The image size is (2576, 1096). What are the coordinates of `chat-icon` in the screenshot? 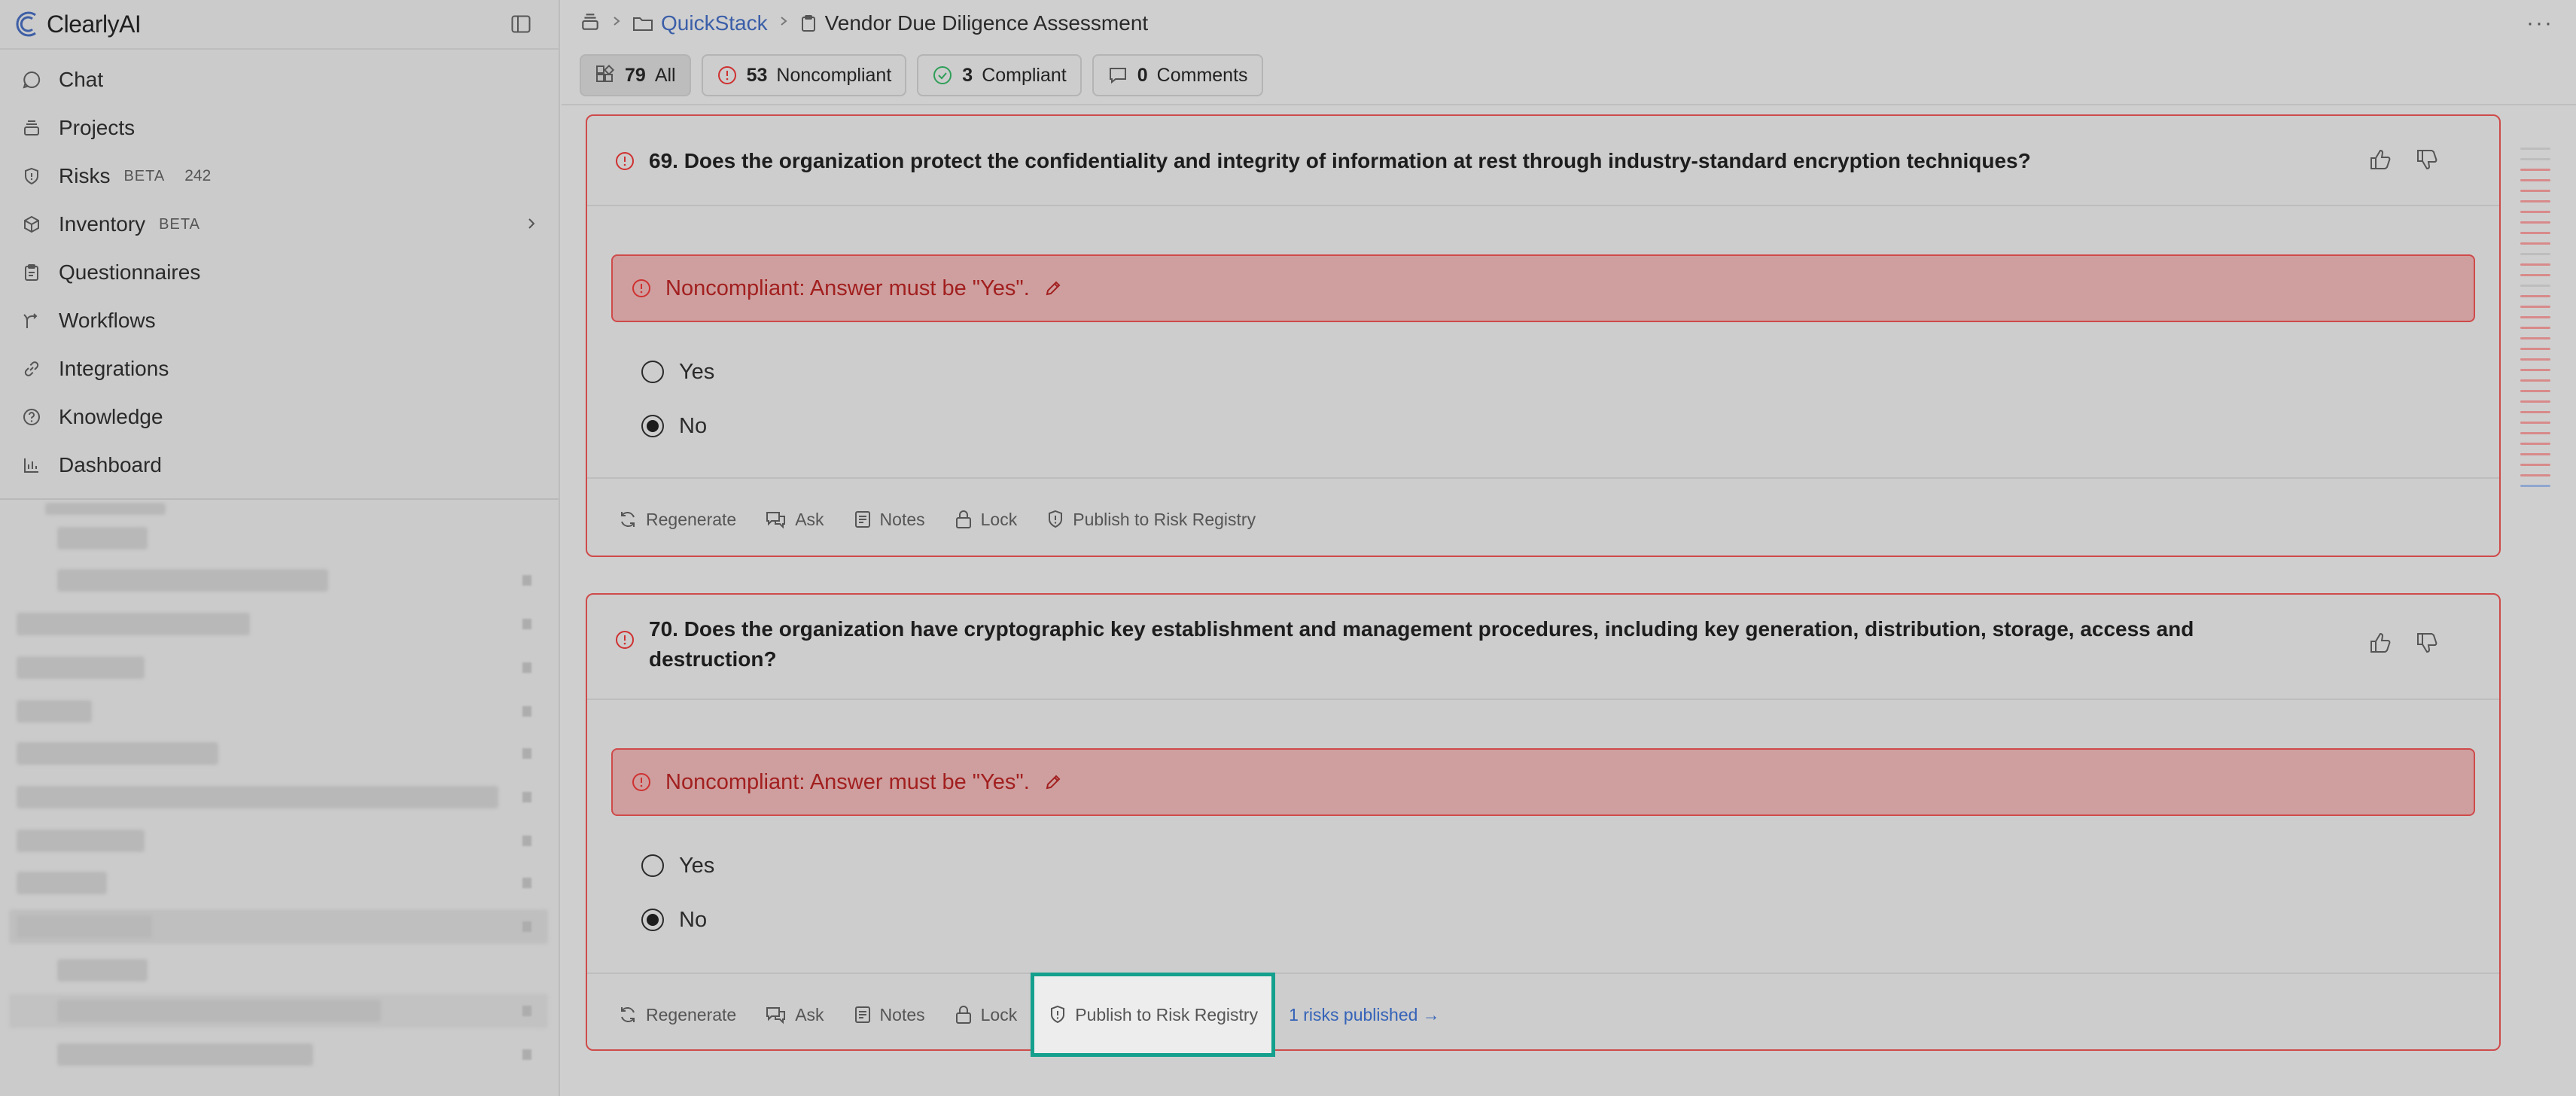 It's located at (32, 79).